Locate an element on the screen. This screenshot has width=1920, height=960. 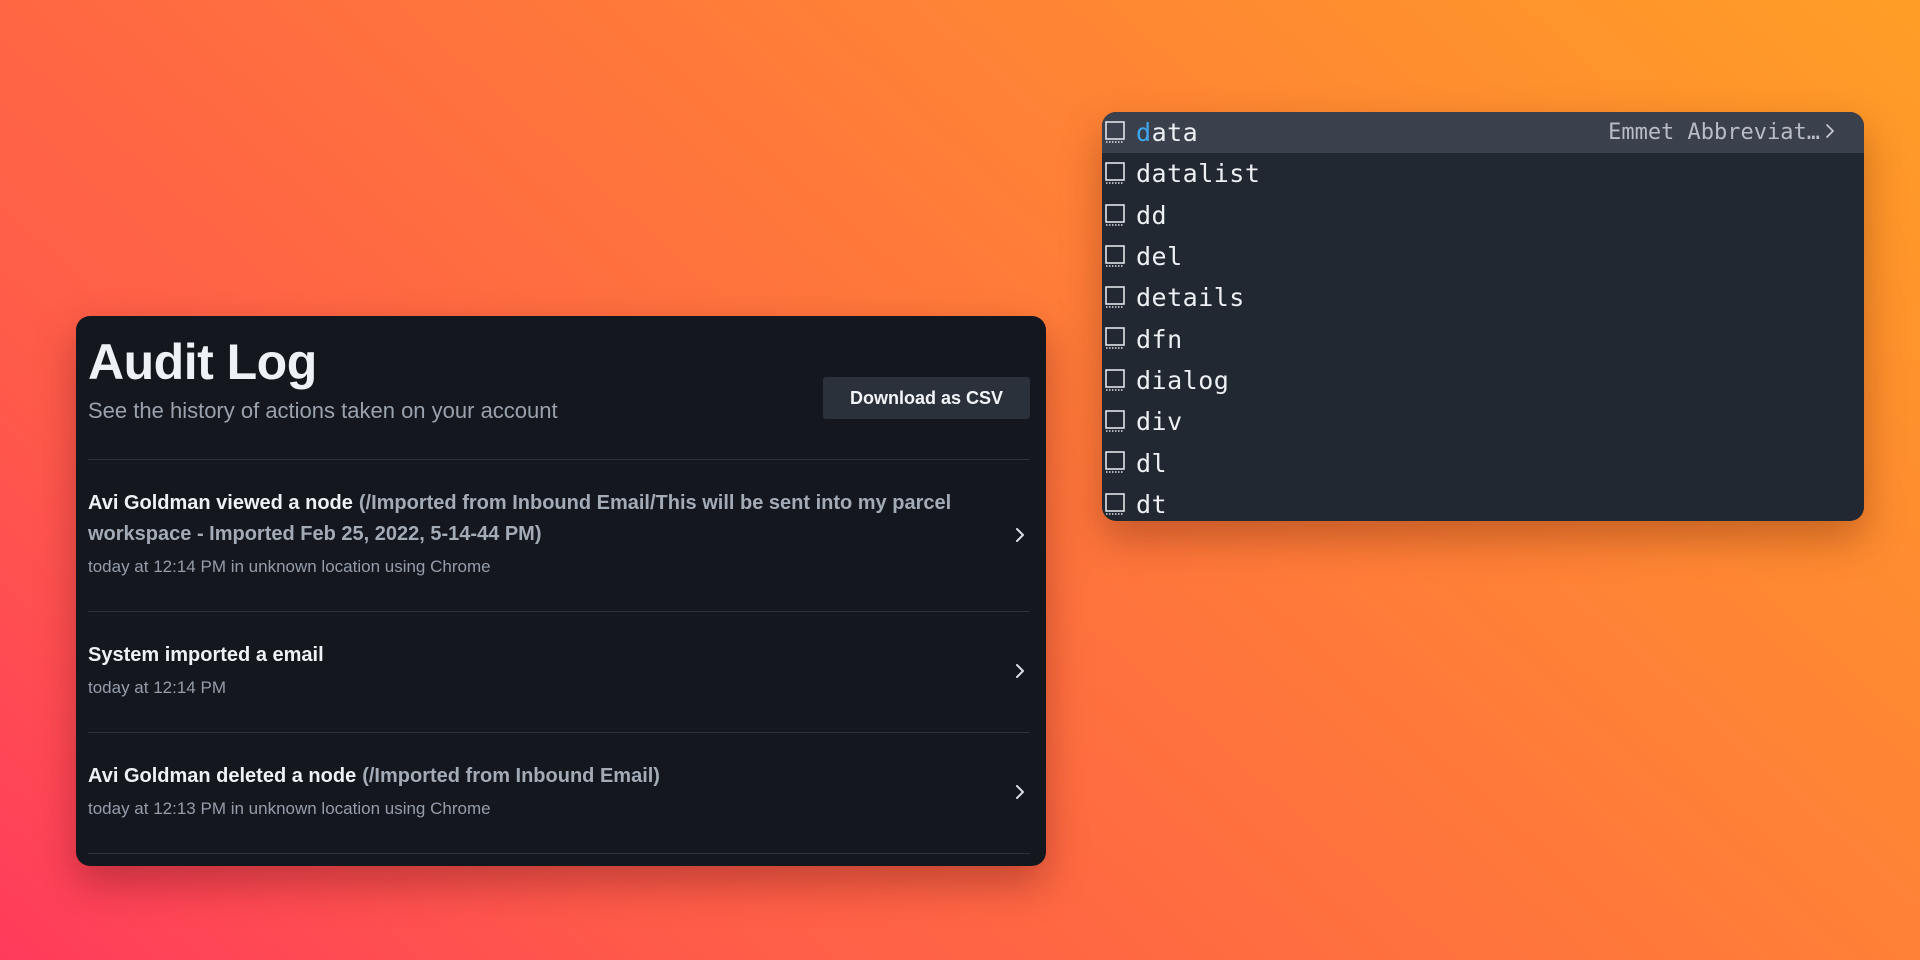
suggestion-label: div is located at coordinates (1159, 422).